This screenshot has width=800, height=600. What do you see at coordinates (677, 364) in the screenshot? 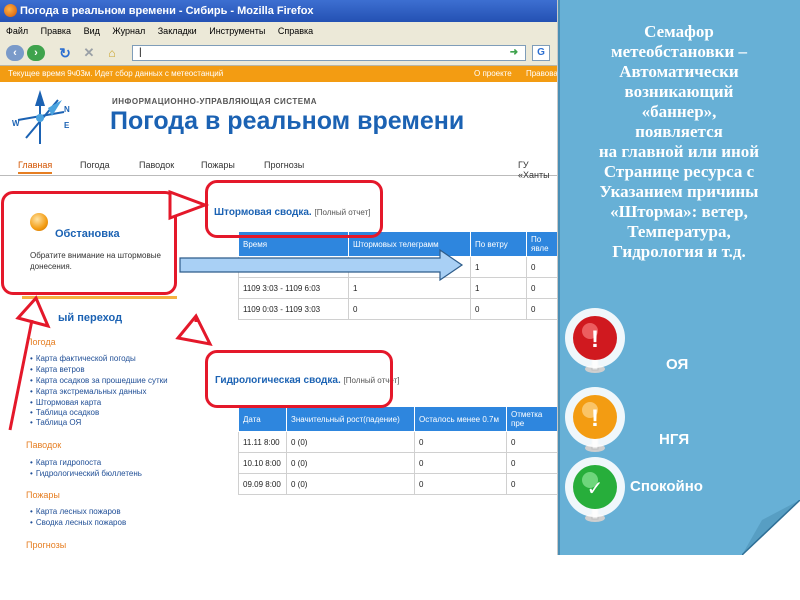
I see `oya-label: ОЯ` at bounding box center [677, 364].